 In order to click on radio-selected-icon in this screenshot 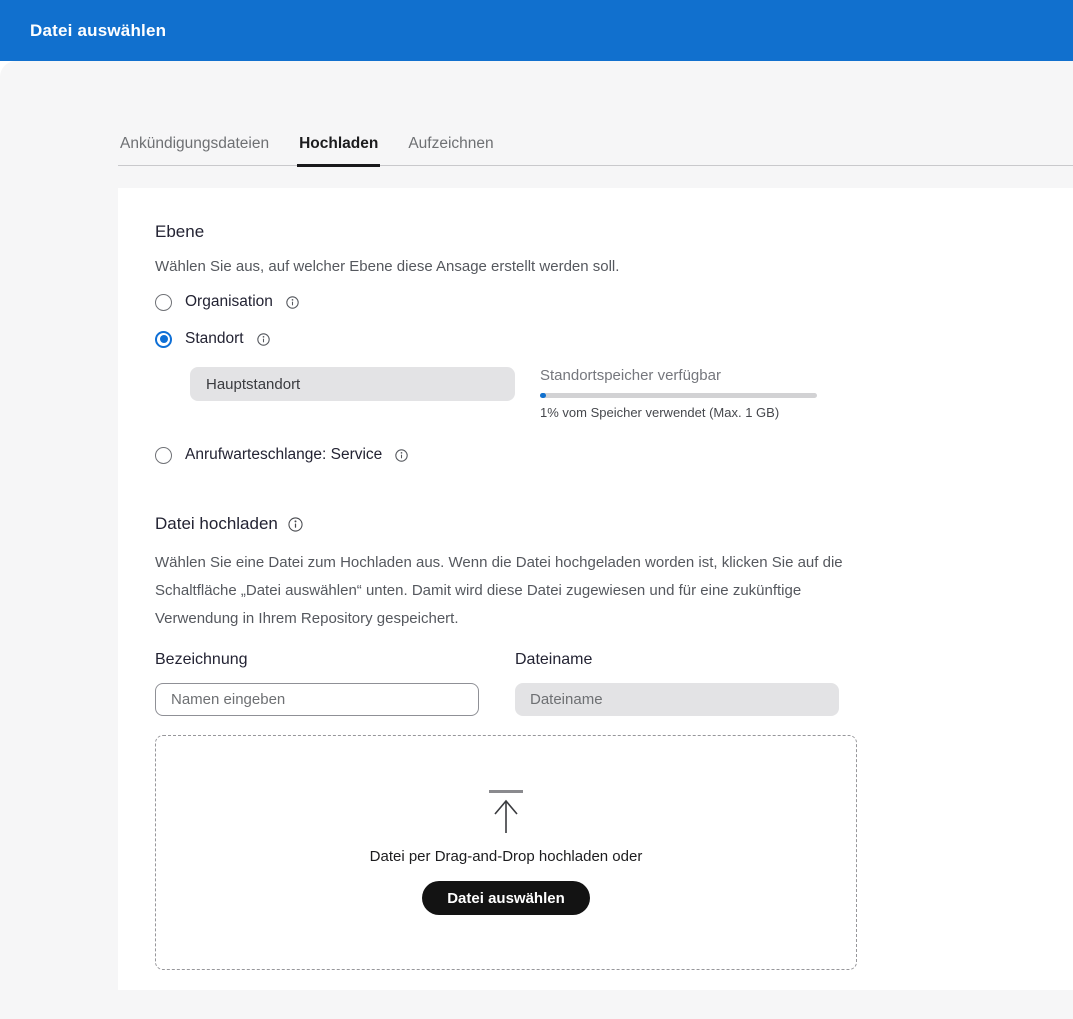, I will do `click(163, 339)`.